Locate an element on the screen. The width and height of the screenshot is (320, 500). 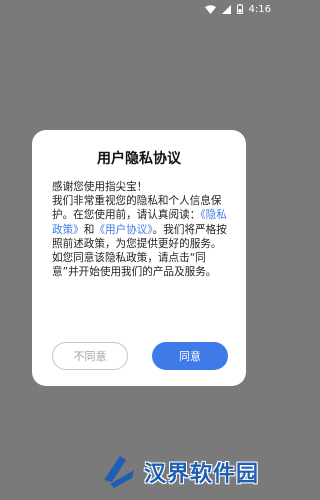
status-bar: 4:16 is located at coordinates (140, 9).